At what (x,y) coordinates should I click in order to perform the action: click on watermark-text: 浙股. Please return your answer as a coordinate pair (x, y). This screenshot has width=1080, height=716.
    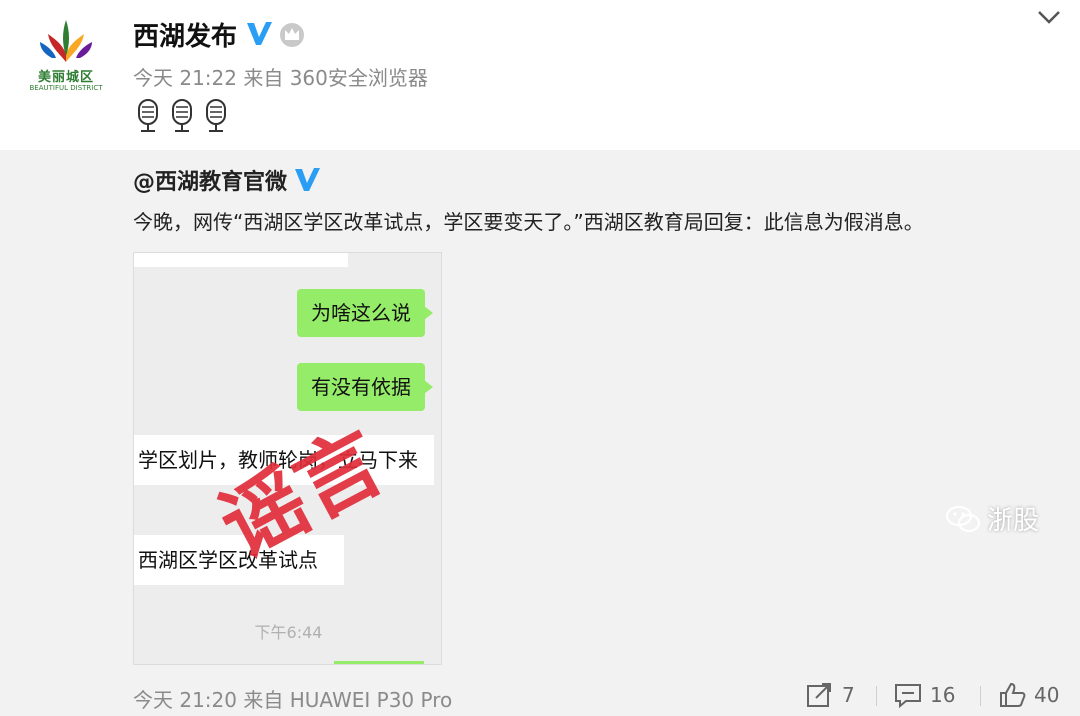
    Looking at the image, I should click on (1013, 521).